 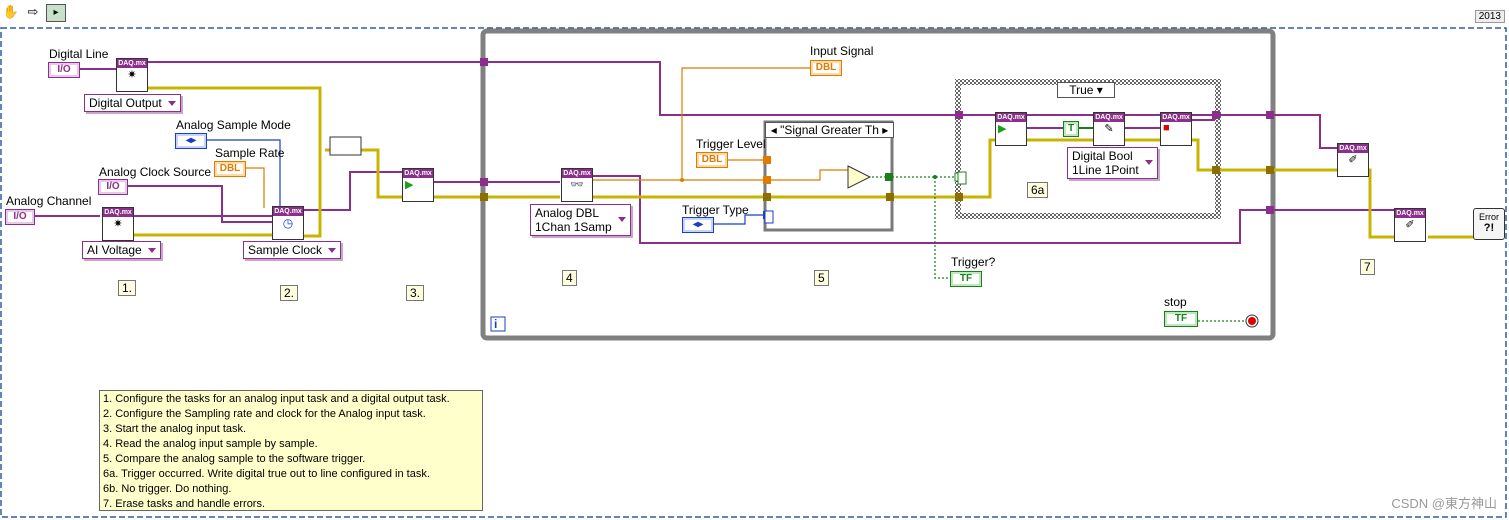 I want to click on question-icon: ?!, so click(x=1489, y=228).